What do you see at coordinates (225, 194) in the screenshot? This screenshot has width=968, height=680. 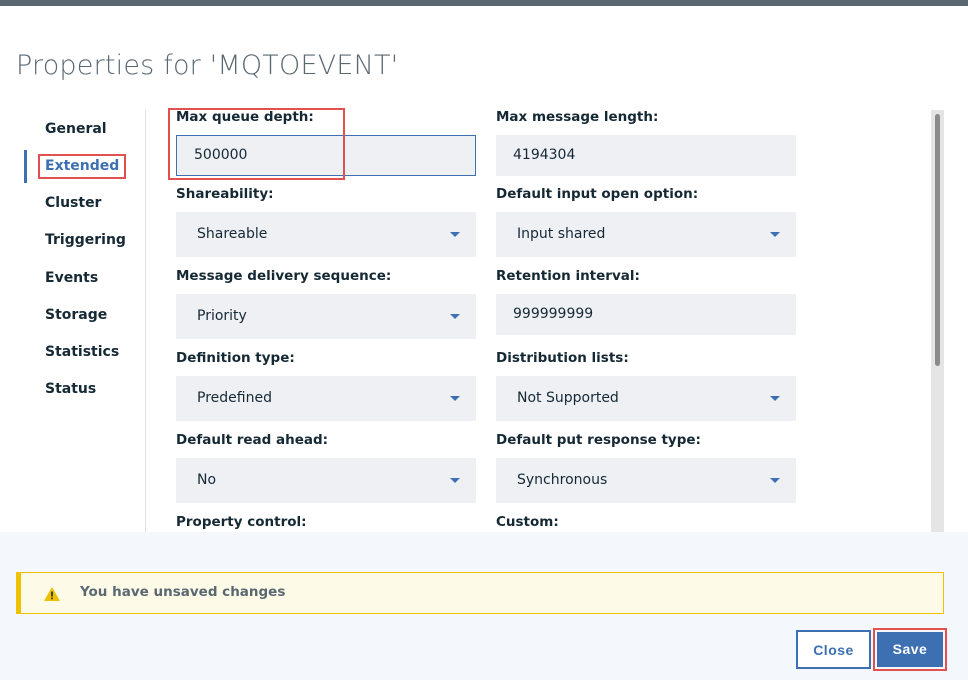 I see `shareability-label: Shareability:` at bounding box center [225, 194].